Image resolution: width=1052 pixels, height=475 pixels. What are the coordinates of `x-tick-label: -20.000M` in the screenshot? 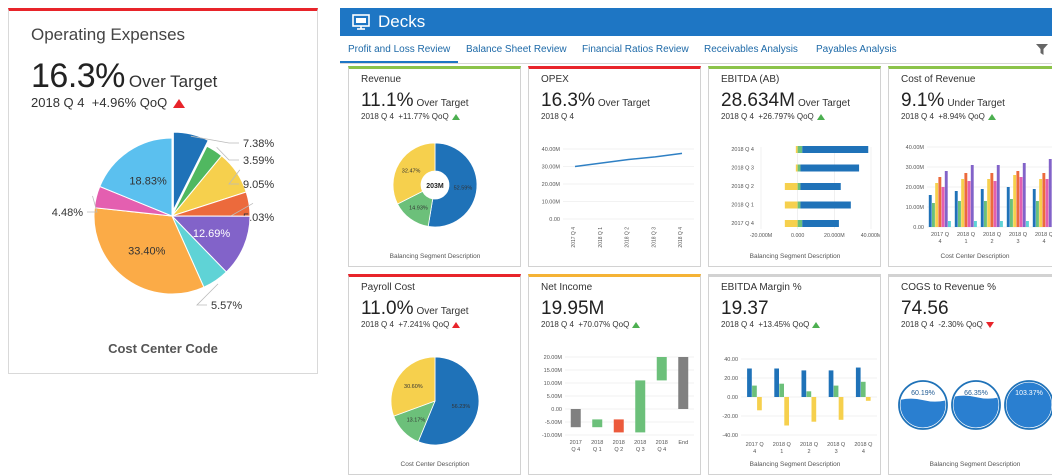 It's located at (761, 236).